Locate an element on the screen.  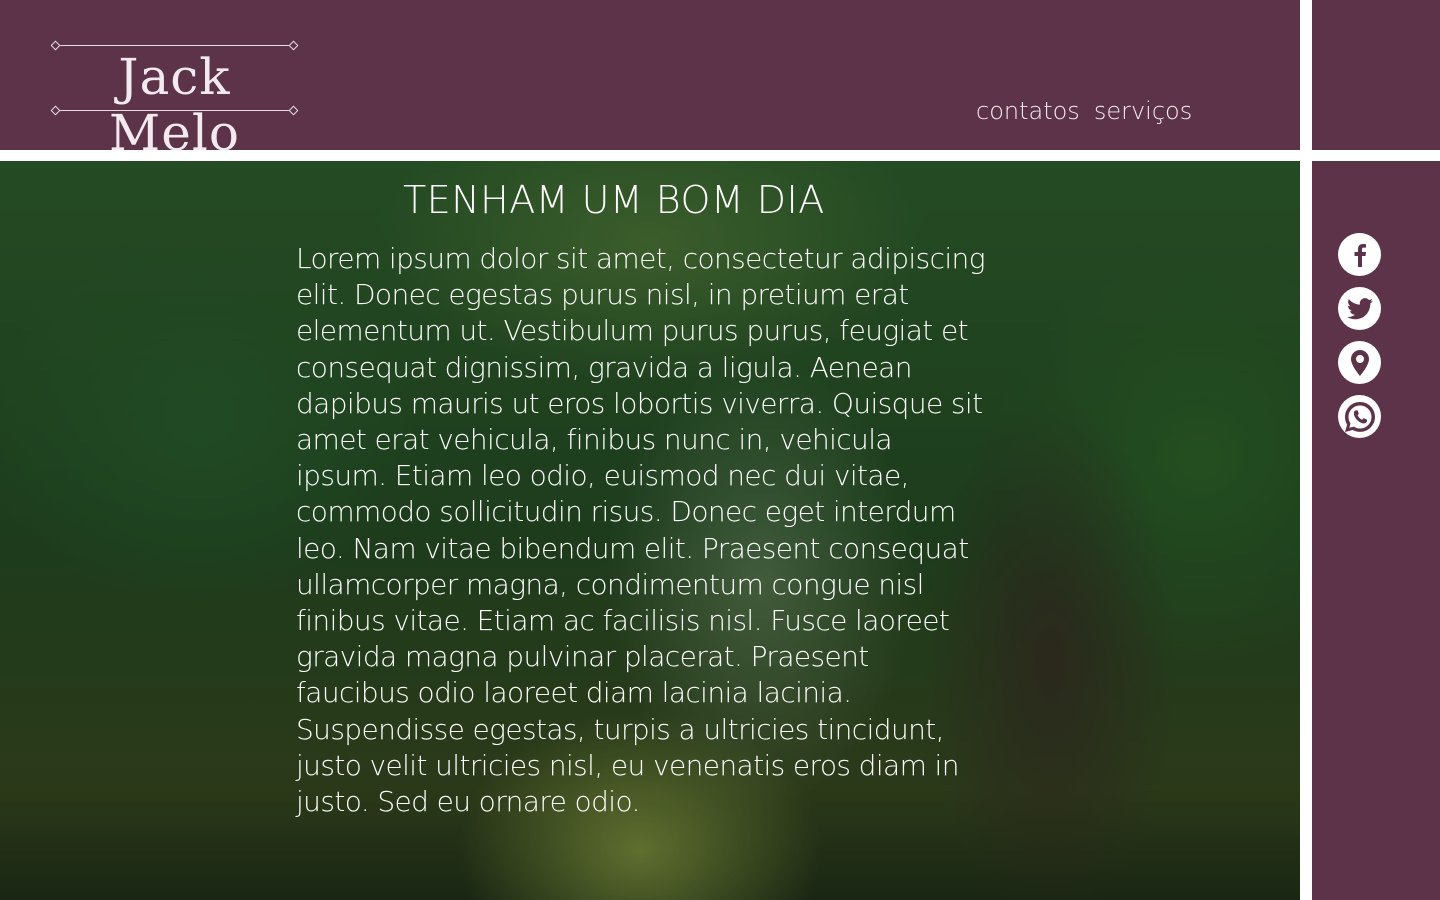
social-links is located at coordinates (1359, 335).